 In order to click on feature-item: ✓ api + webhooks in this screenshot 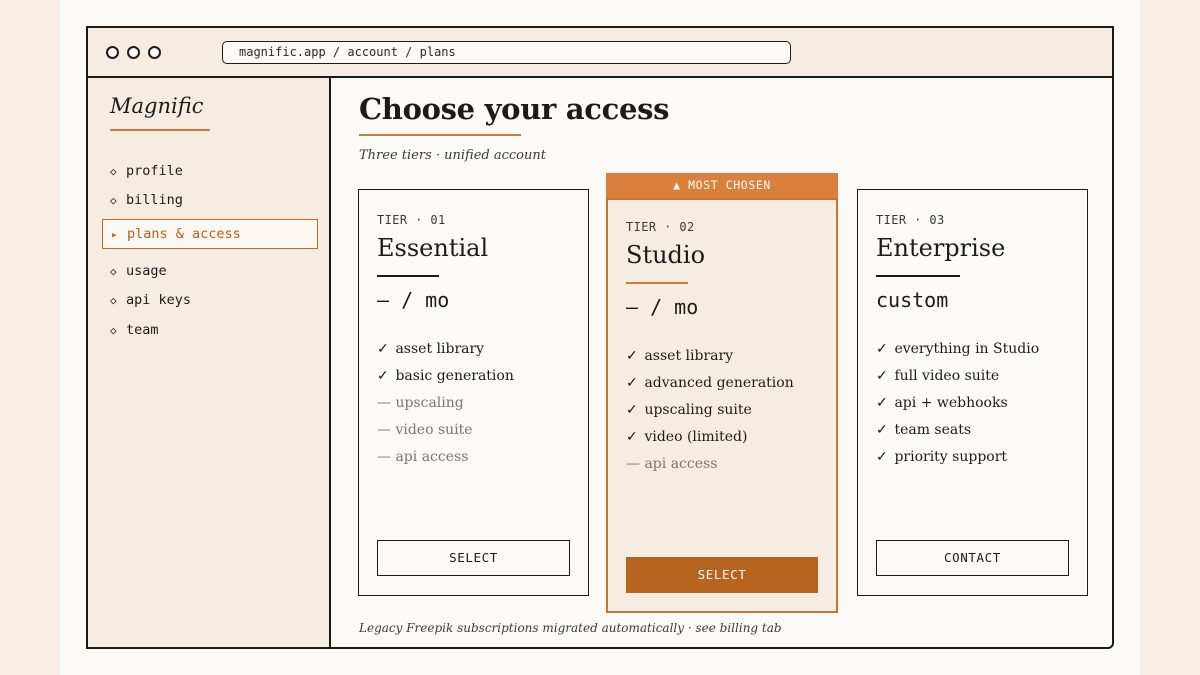, I will do `click(957, 403)`.